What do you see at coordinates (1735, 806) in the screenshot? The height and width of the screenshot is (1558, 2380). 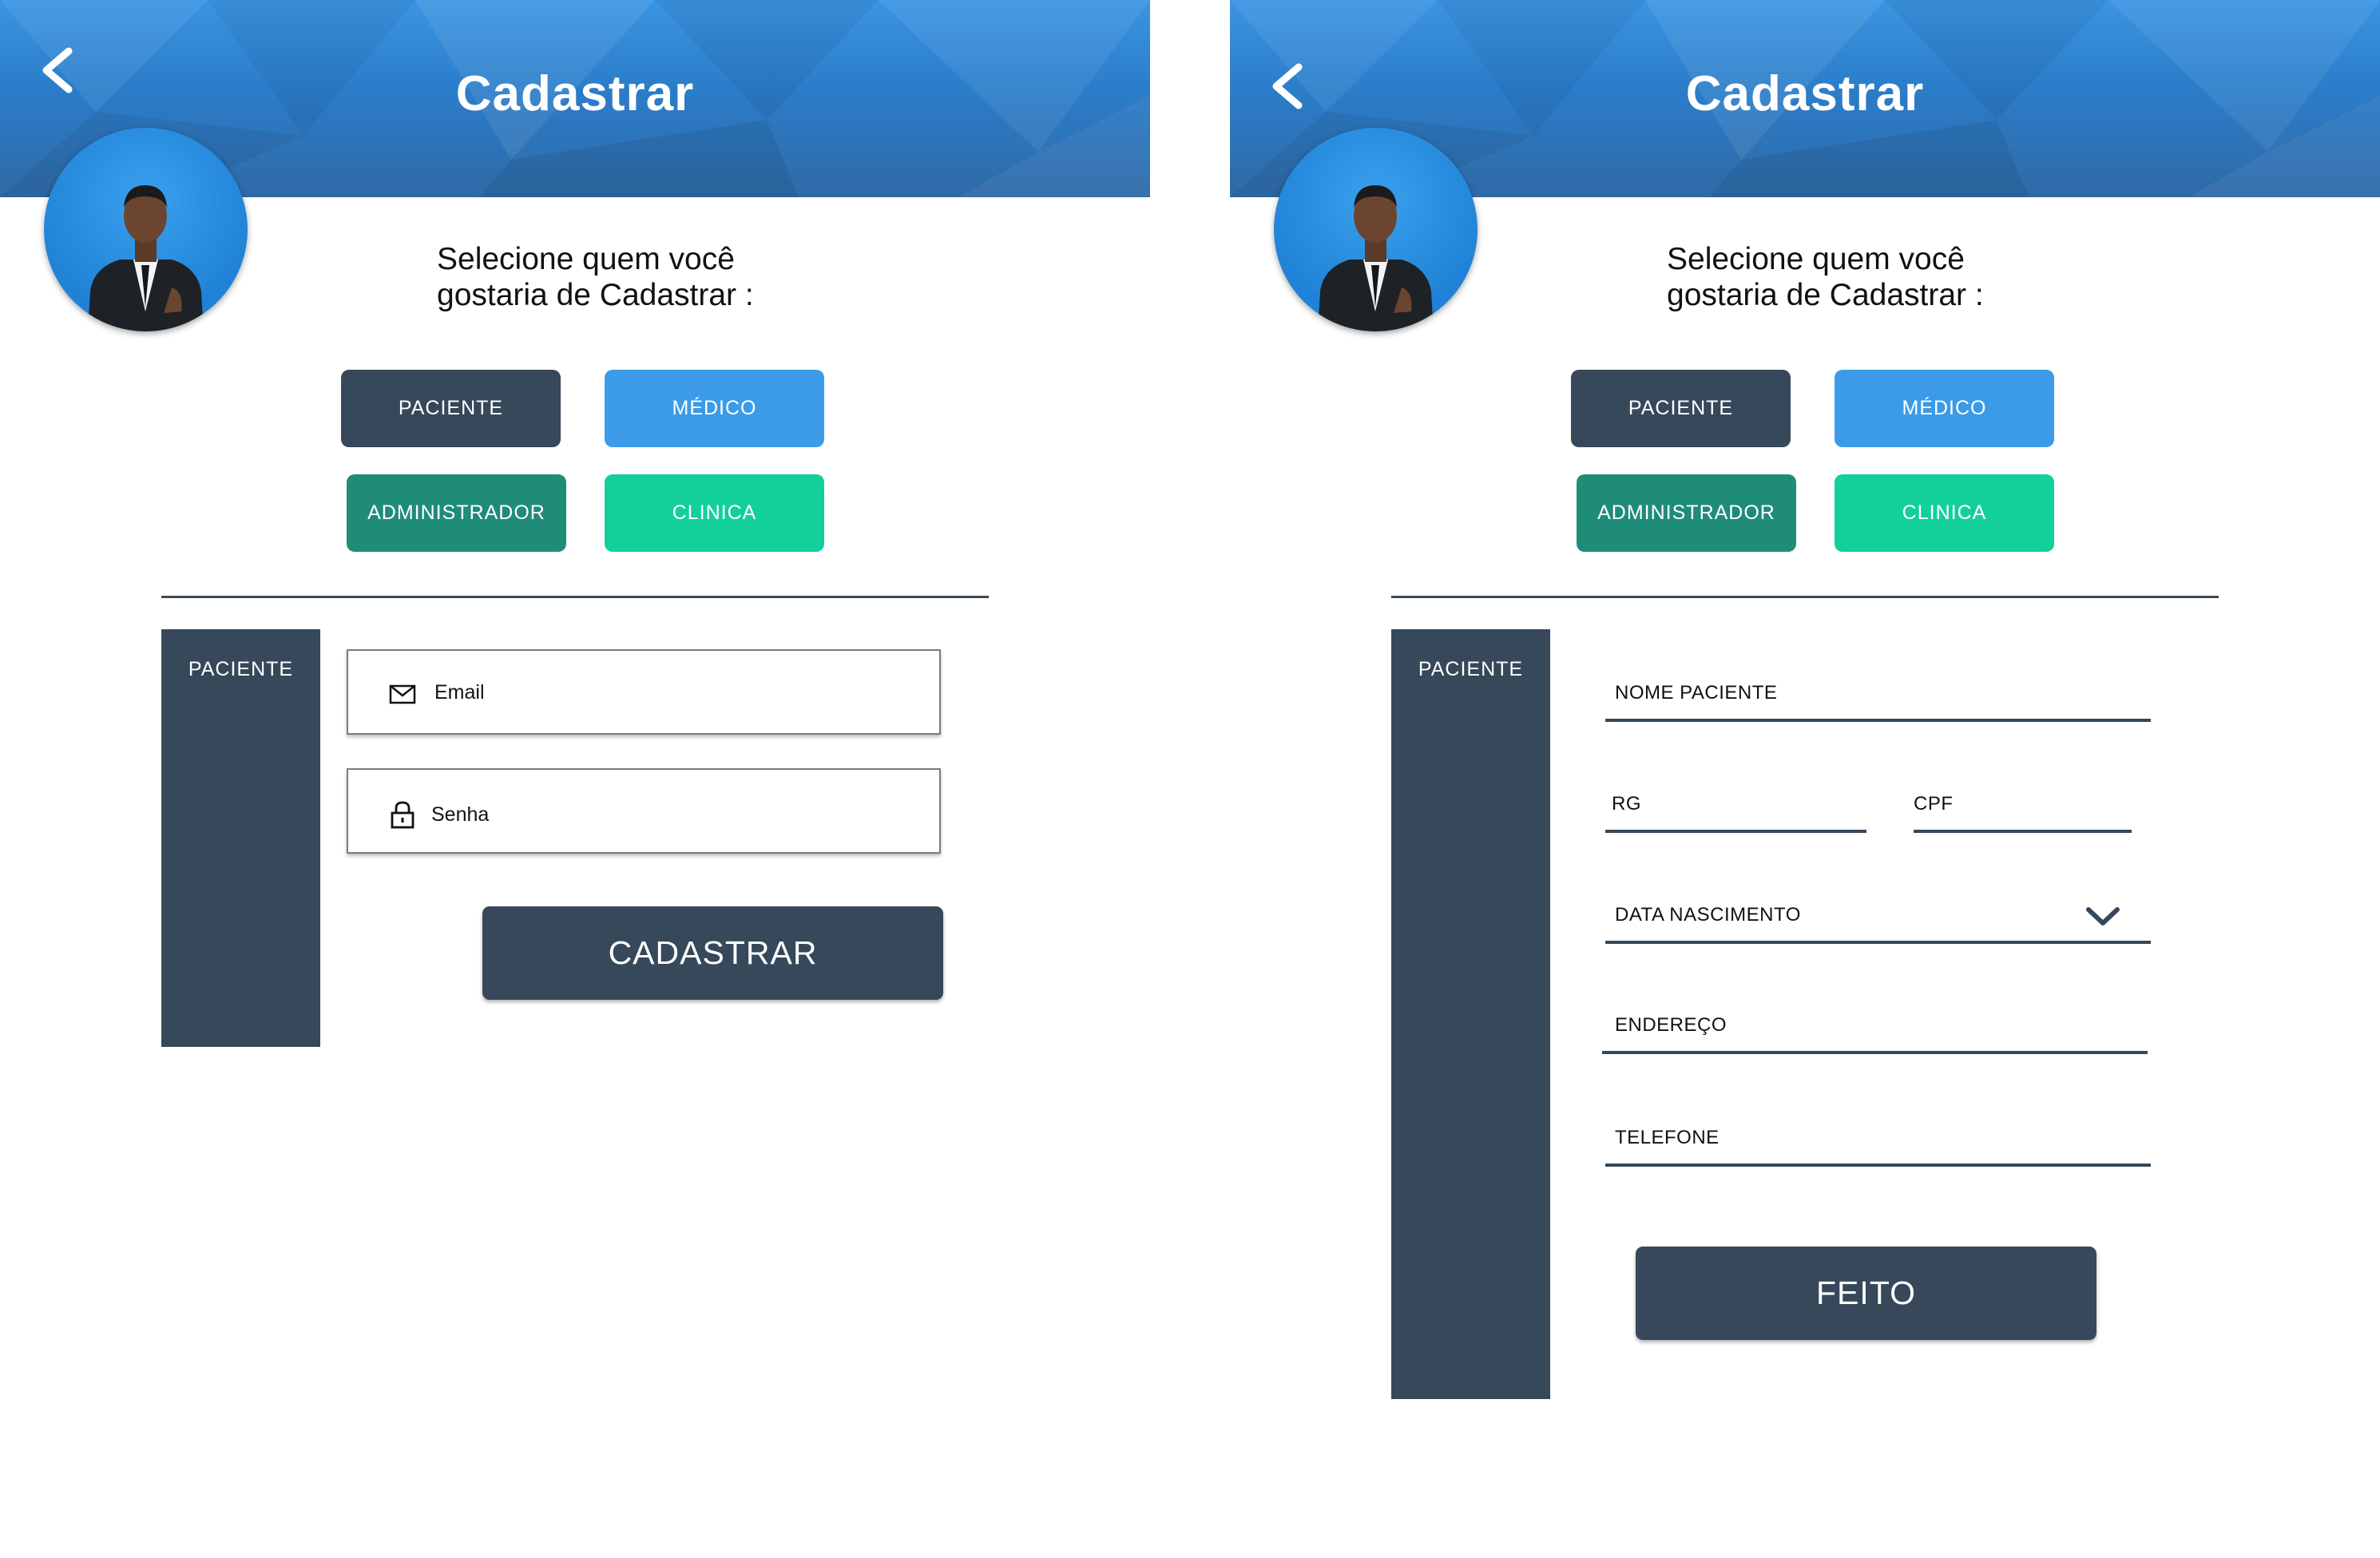 I see `rg-field: RG` at bounding box center [1735, 806].